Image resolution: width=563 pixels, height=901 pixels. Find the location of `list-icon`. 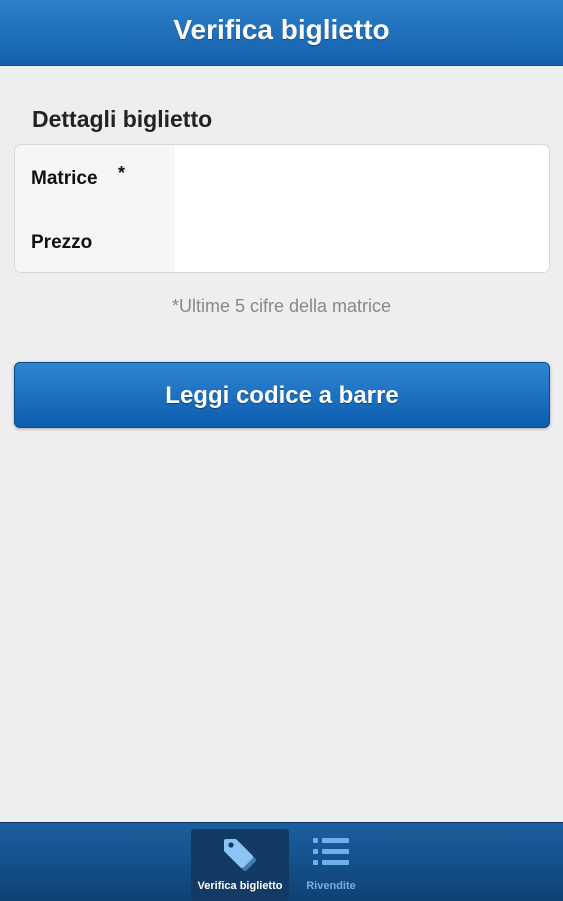

list-icon is located at coordinates (331, 854).